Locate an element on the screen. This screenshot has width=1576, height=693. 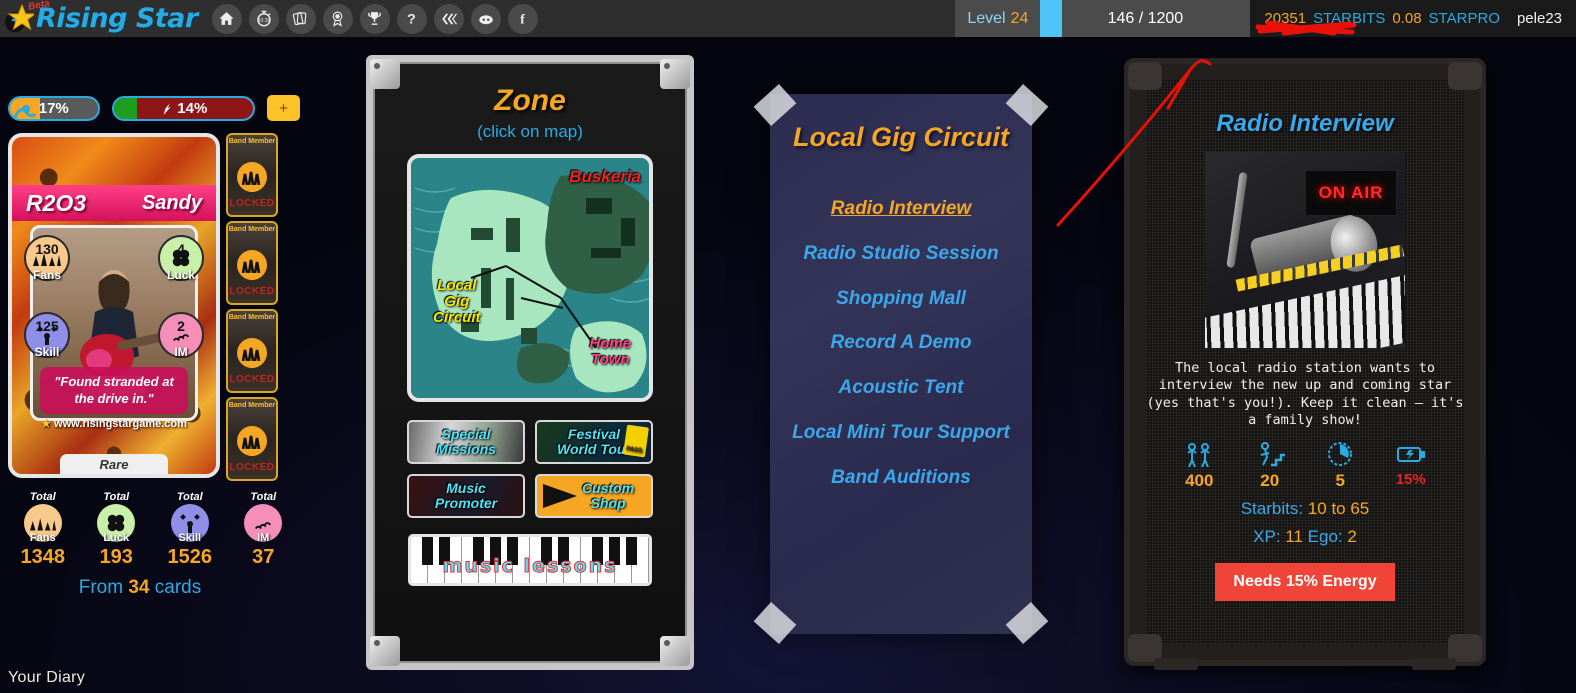
energy-value-wrap: 14% is located at coordinates (184, 108).